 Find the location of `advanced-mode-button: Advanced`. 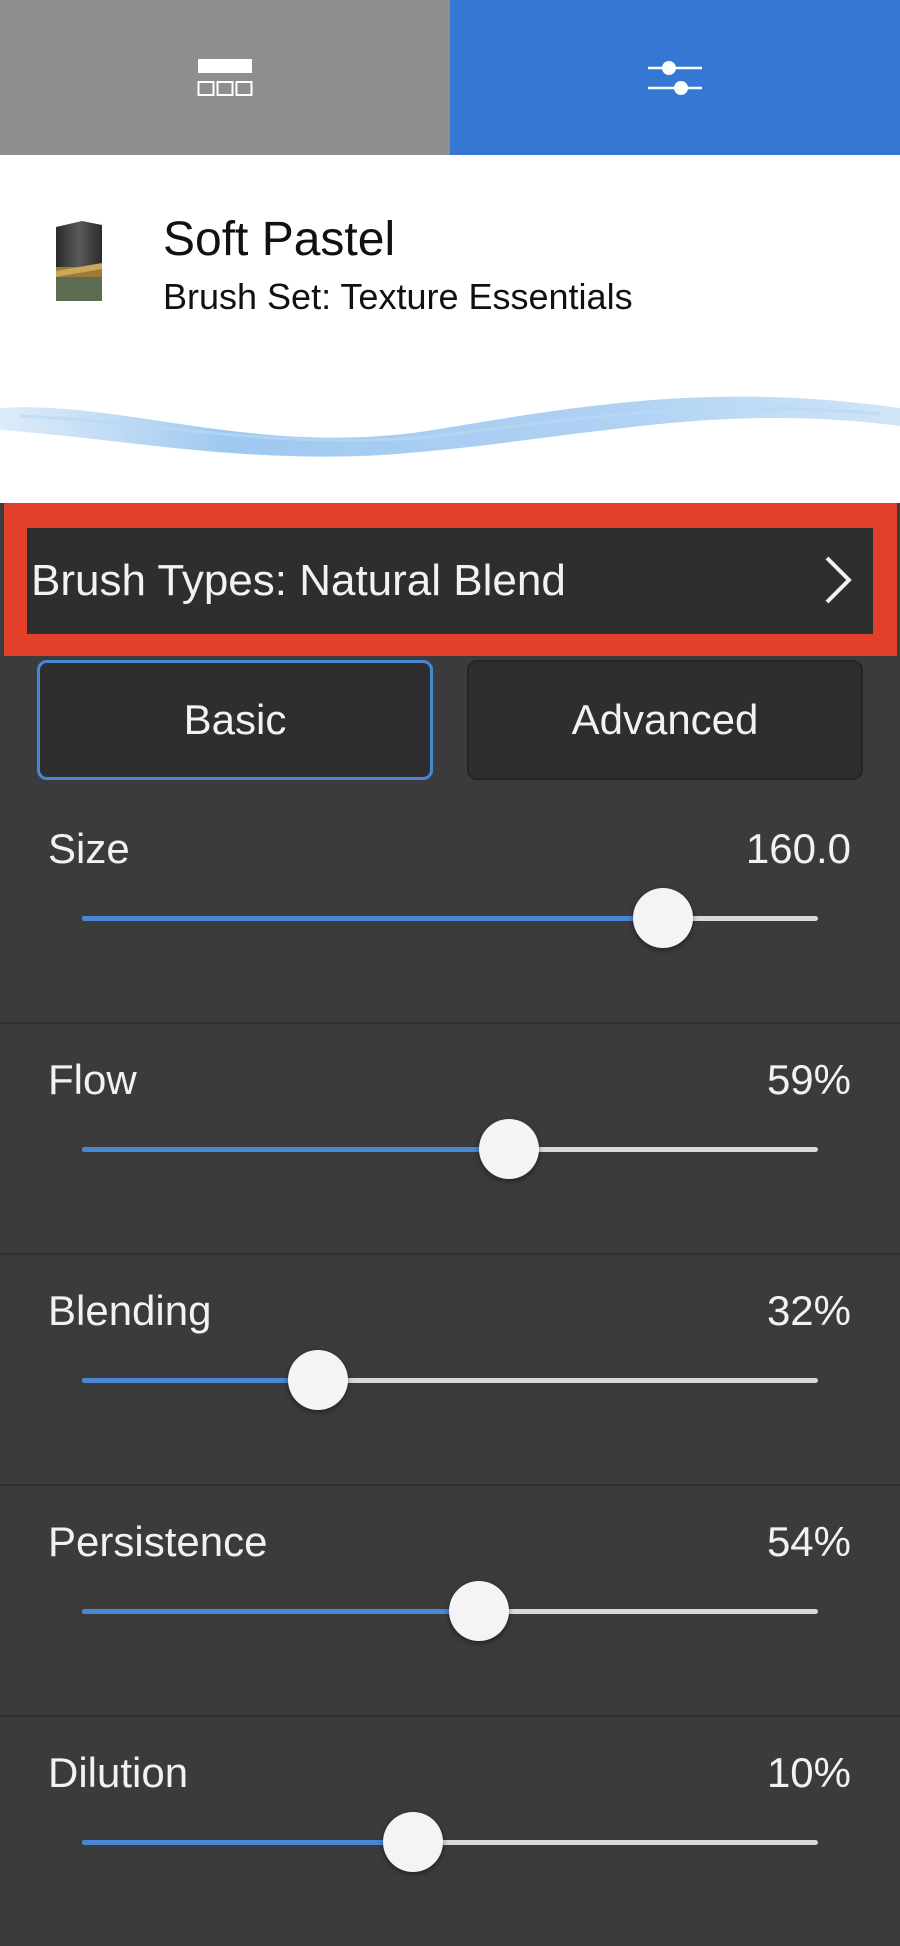

advanced-mode-button: Advanced is located at coordinates (665, 720).